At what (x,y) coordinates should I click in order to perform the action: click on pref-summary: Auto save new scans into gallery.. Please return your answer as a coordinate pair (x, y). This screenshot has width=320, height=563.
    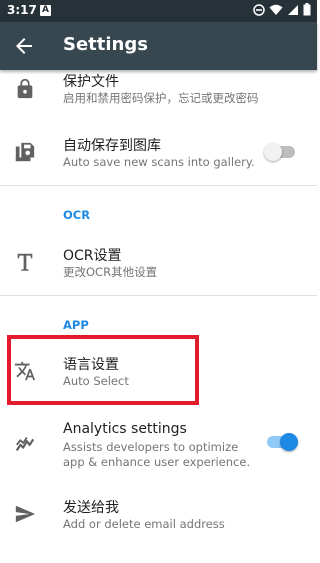
    Looking at the image, I should click on (159, 162).